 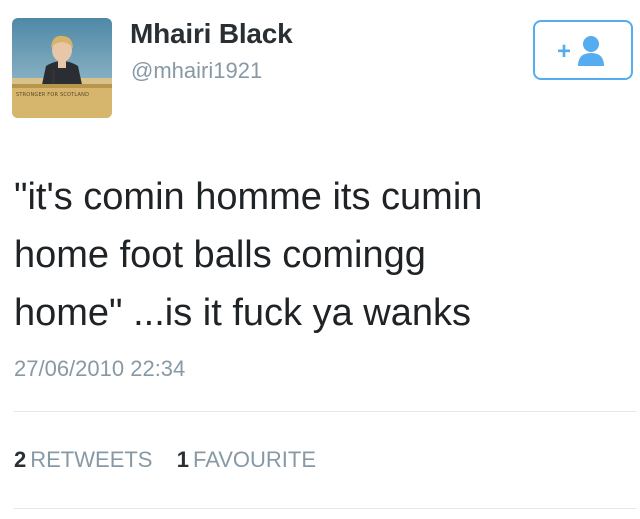 What do you see at coordinates (165, 460) in the screenshot?
I see `tweet-stats: 2 RETWEETS 1 FAVOURITE` at bounding box center [165, 460].